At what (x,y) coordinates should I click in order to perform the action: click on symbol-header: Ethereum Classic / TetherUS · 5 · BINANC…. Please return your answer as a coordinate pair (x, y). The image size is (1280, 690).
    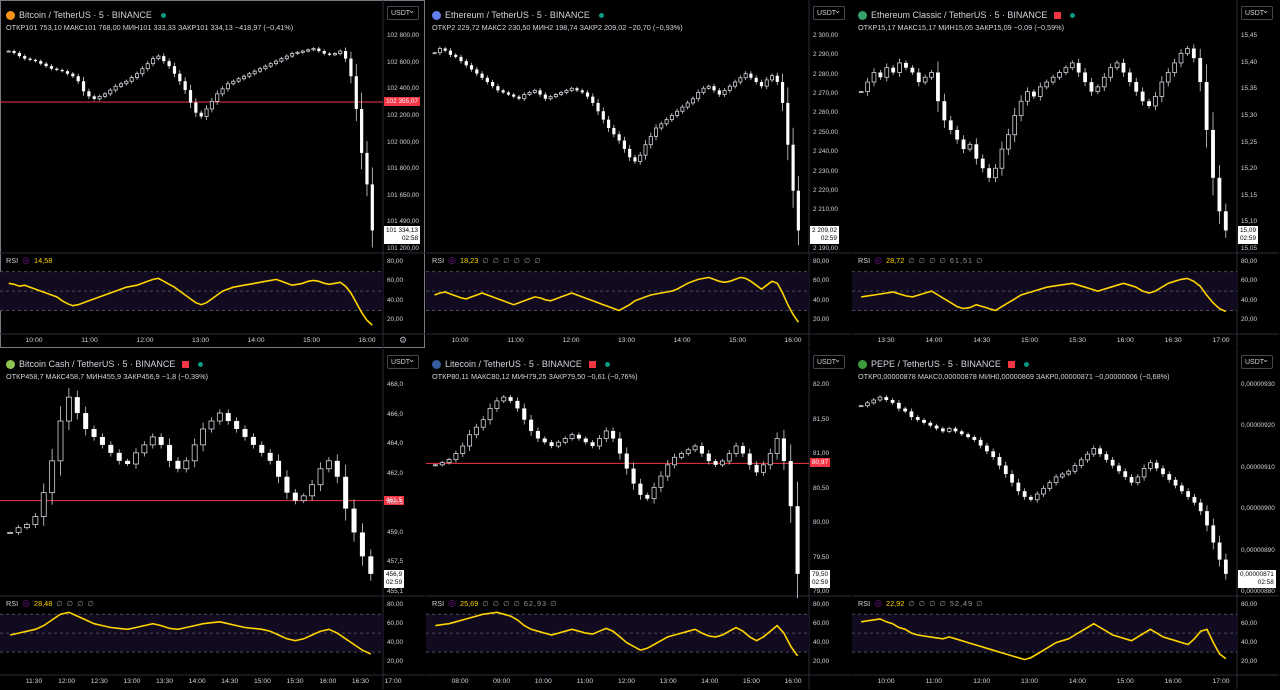
    Looking at the image, I should click on (967, 15).